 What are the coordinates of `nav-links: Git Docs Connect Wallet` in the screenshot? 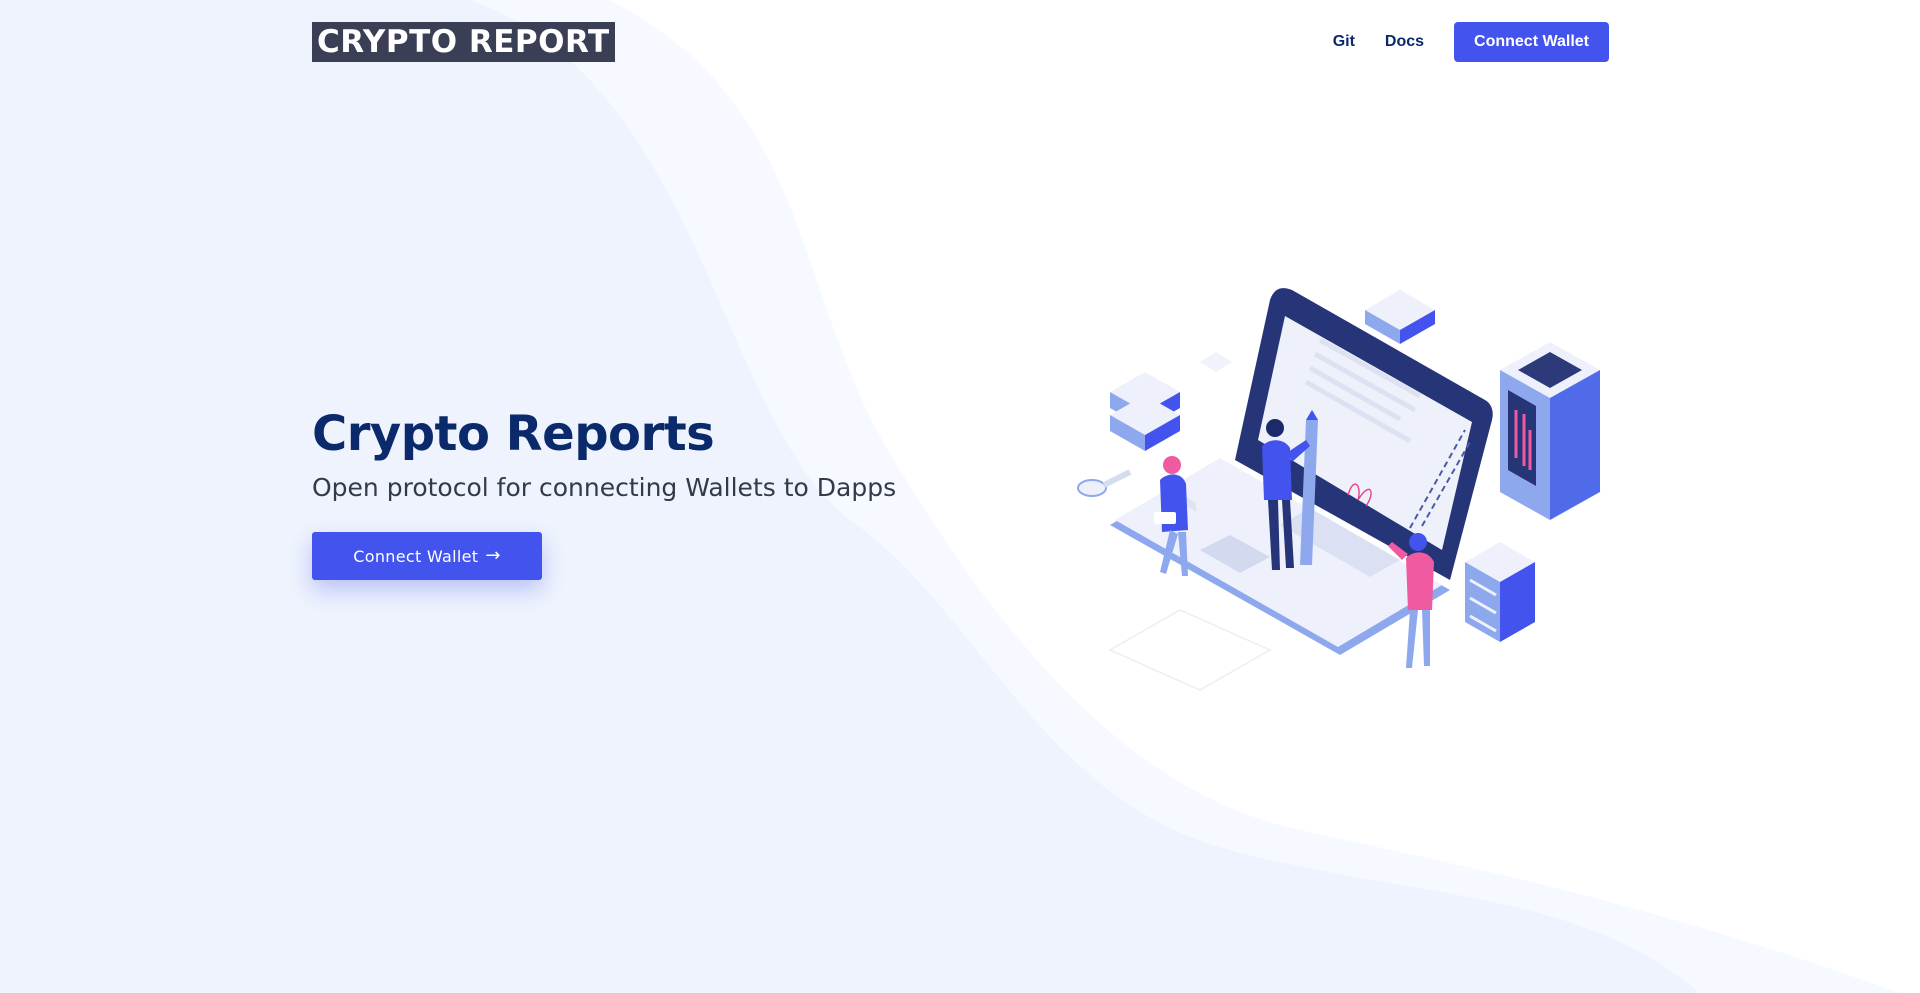 It's located at (1471, 42).